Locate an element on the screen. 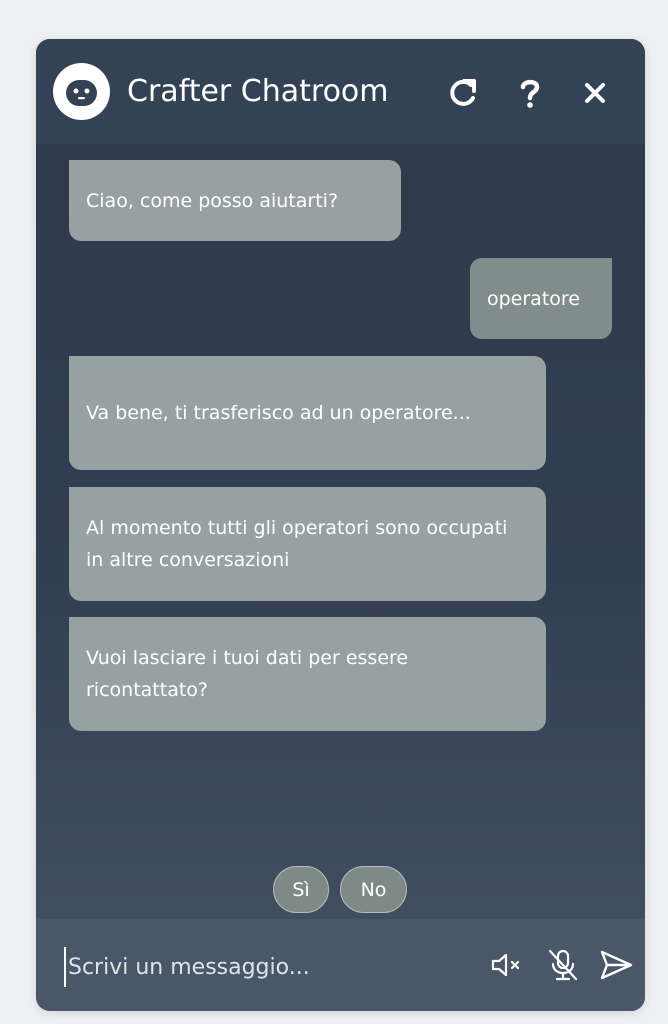 The image size is (668, 1024). message-composer is located at coordinates (340, 965).